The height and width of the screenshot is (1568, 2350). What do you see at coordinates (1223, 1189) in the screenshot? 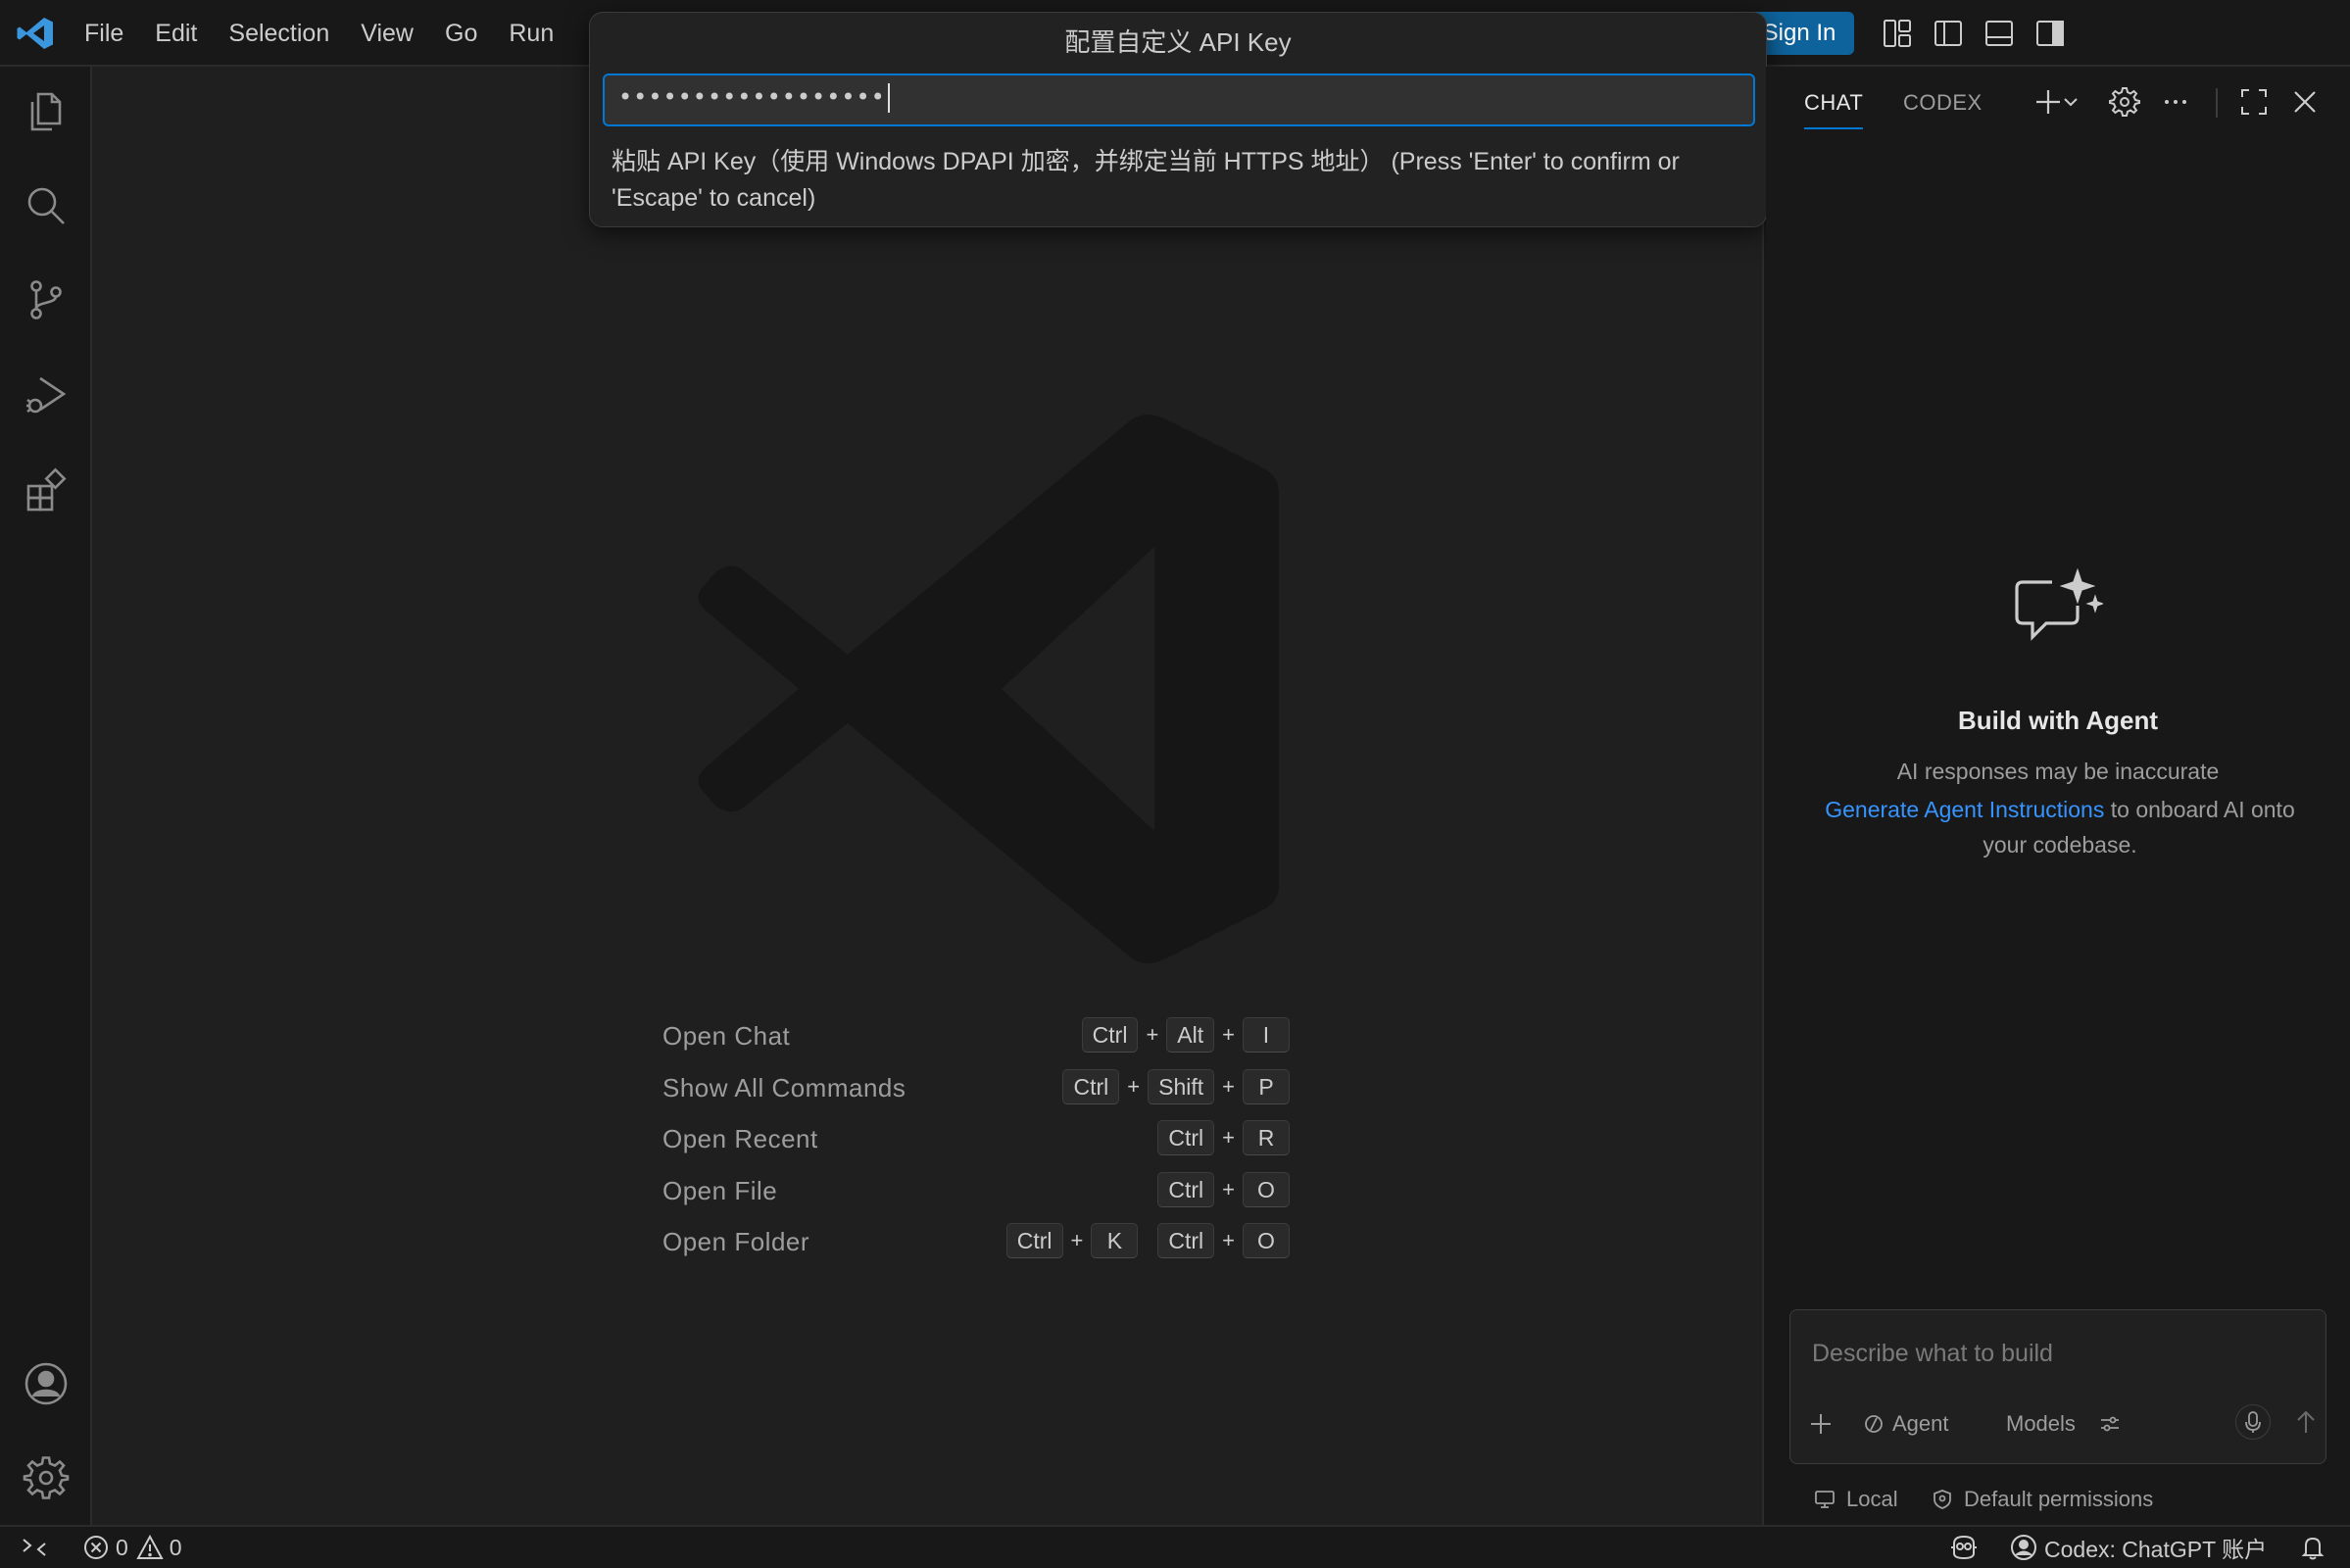
I see `keybinding: Ctrl + O` at bounding box center [1223, 1189].